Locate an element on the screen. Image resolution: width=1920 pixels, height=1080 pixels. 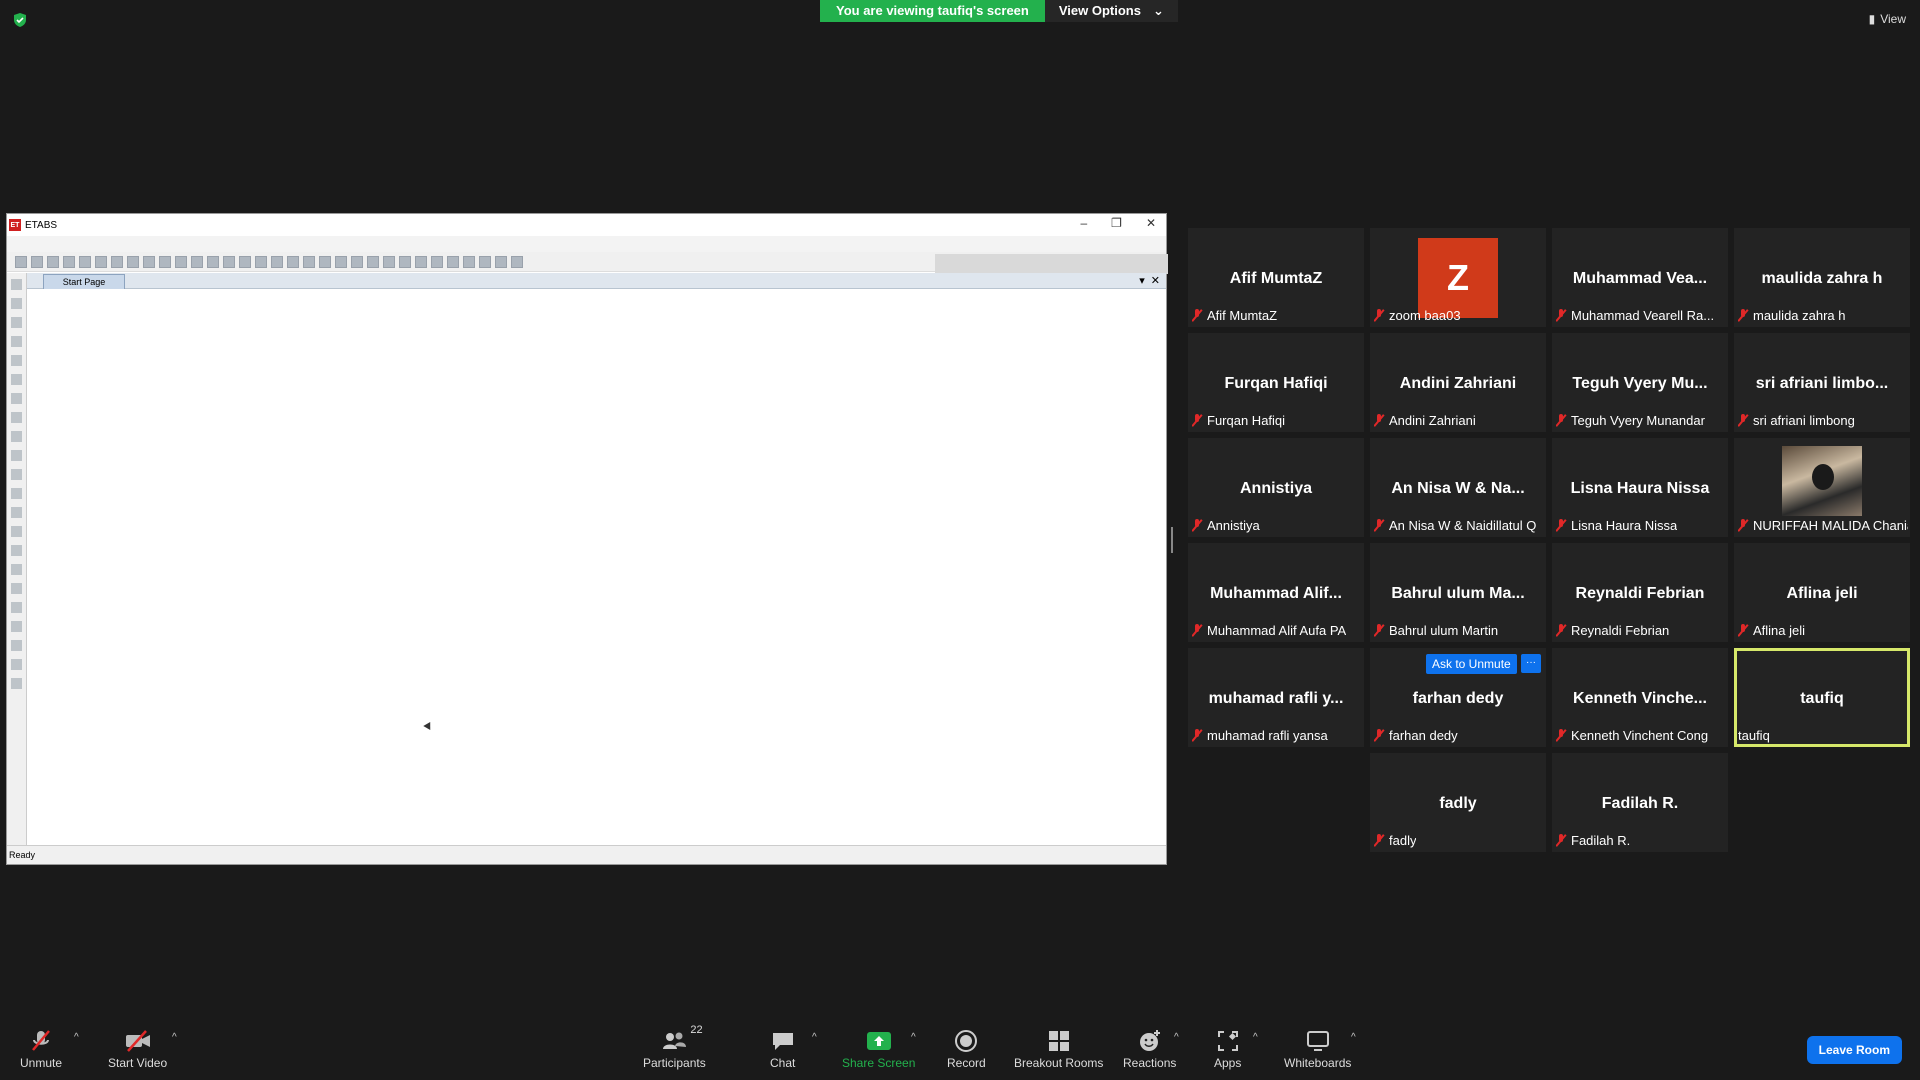
participant-tile: Kenneth Vinche... Kenneth Vinchent Cong is located at coordinates (1640, 697).